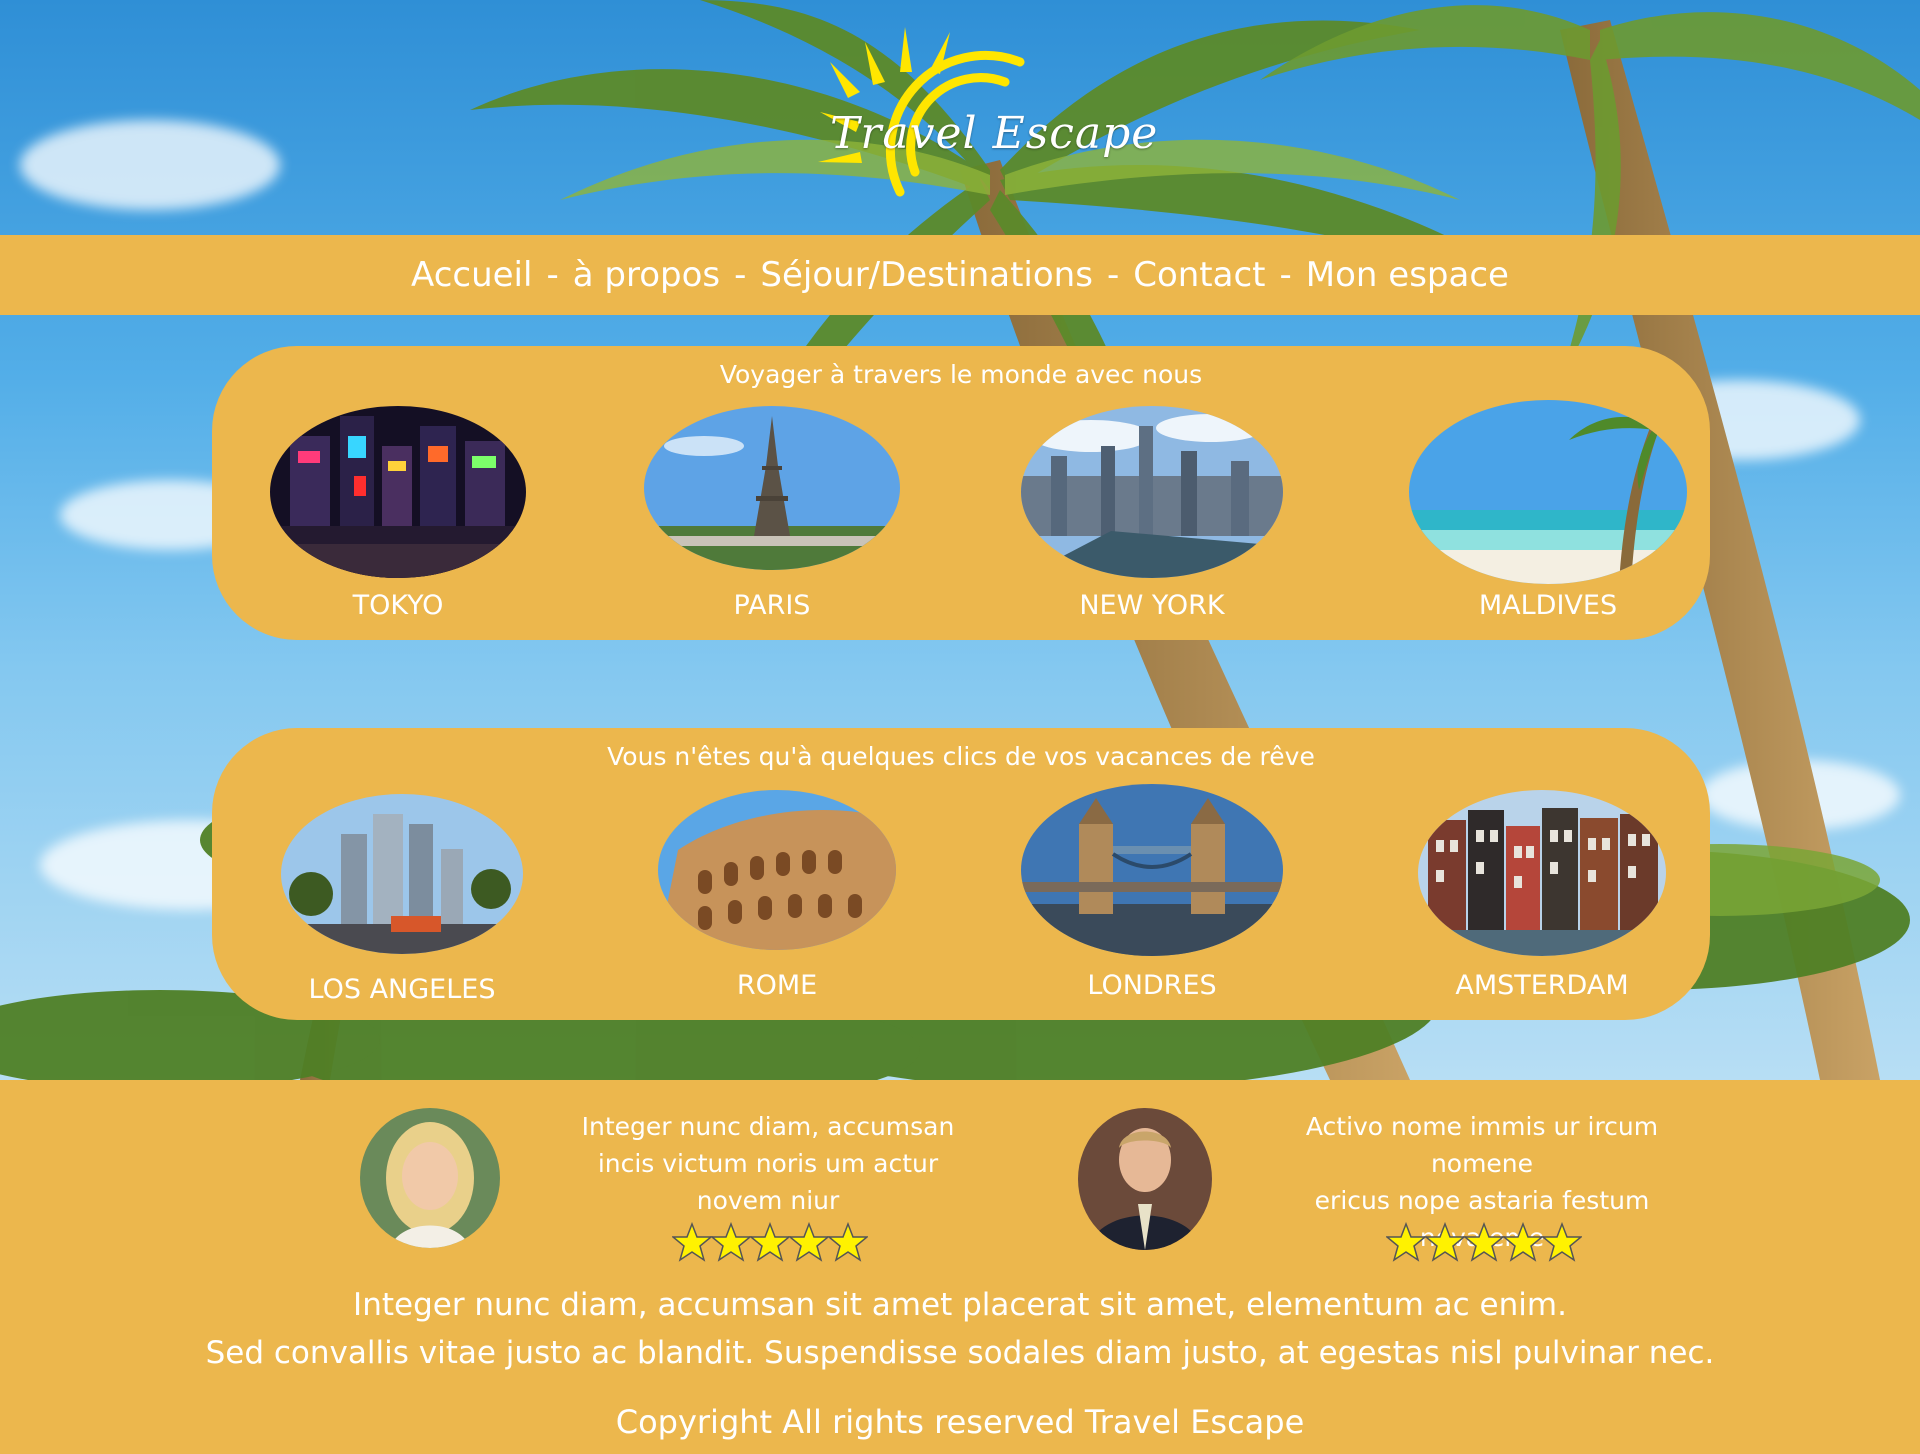 The image size is (1920, 1454). I want to click on los-angeles-photo, so click(402, 874).